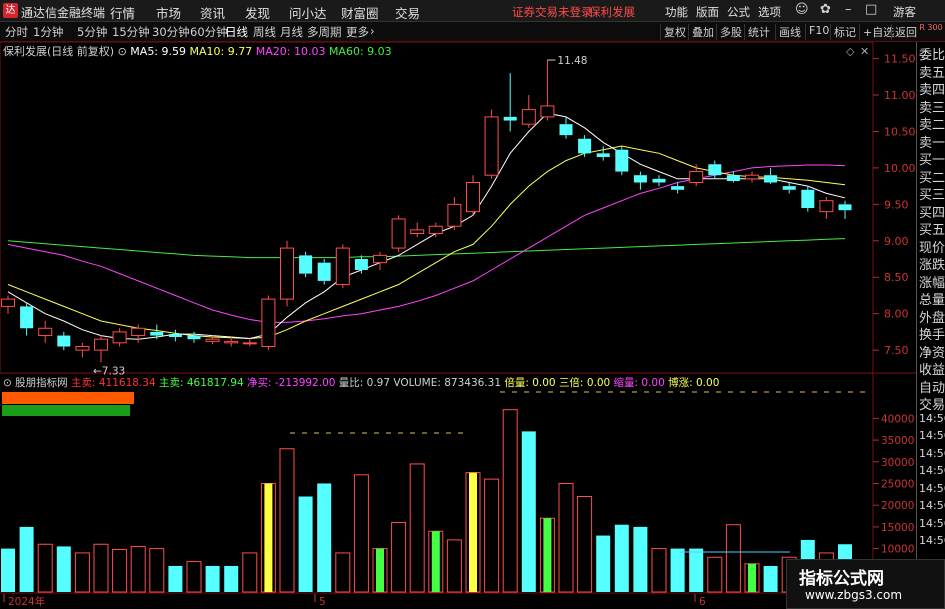 This screenshot has height=609, width=945. What do you see at coordinates (932, 53) in the screenshot?
I see `side-panel-item: 委比` at bounding box center [932, 53].